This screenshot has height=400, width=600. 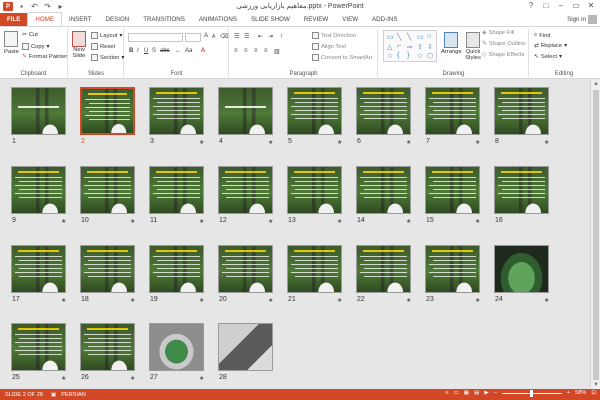 What do you see at coordinates (546, 5) in the screenshot?
I see `ribbon-display-options-button: □` at bounding box center [546, 5].